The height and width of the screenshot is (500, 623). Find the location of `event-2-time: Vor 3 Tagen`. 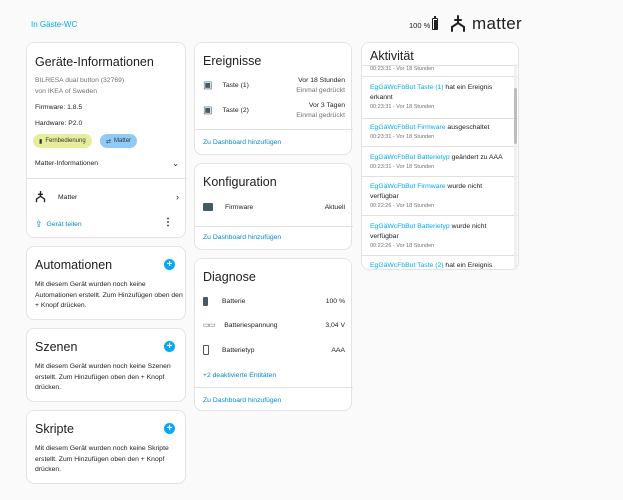

event-2-time: Vor 3 Tagen is located at coordinates (326, 105).